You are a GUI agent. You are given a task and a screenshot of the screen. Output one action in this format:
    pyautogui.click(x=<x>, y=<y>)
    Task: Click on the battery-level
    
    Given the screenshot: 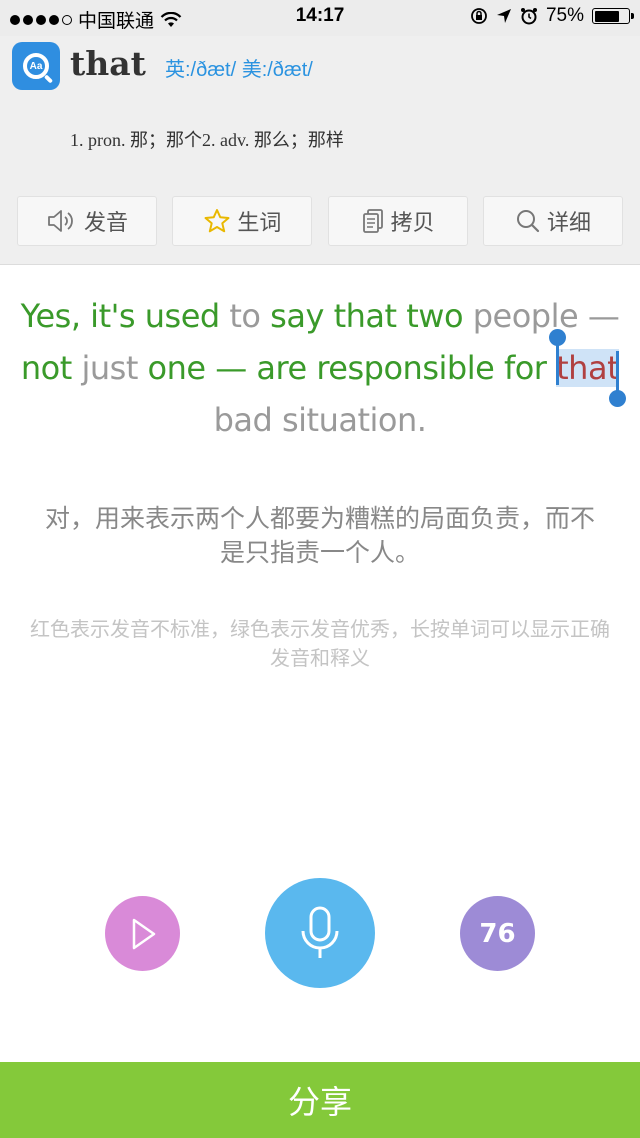 What is the action you would take?
    pyautogui.click(x=606, y=16)
    